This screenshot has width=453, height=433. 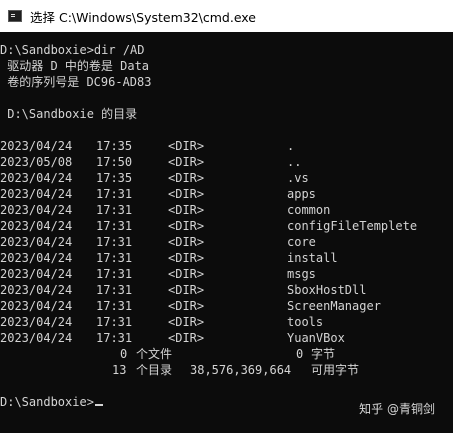 What do you see at coordinates (397, 409) in the screenshot?
I see `watermark: 知乎 @青铜剑` at bounding box center [397, 409].